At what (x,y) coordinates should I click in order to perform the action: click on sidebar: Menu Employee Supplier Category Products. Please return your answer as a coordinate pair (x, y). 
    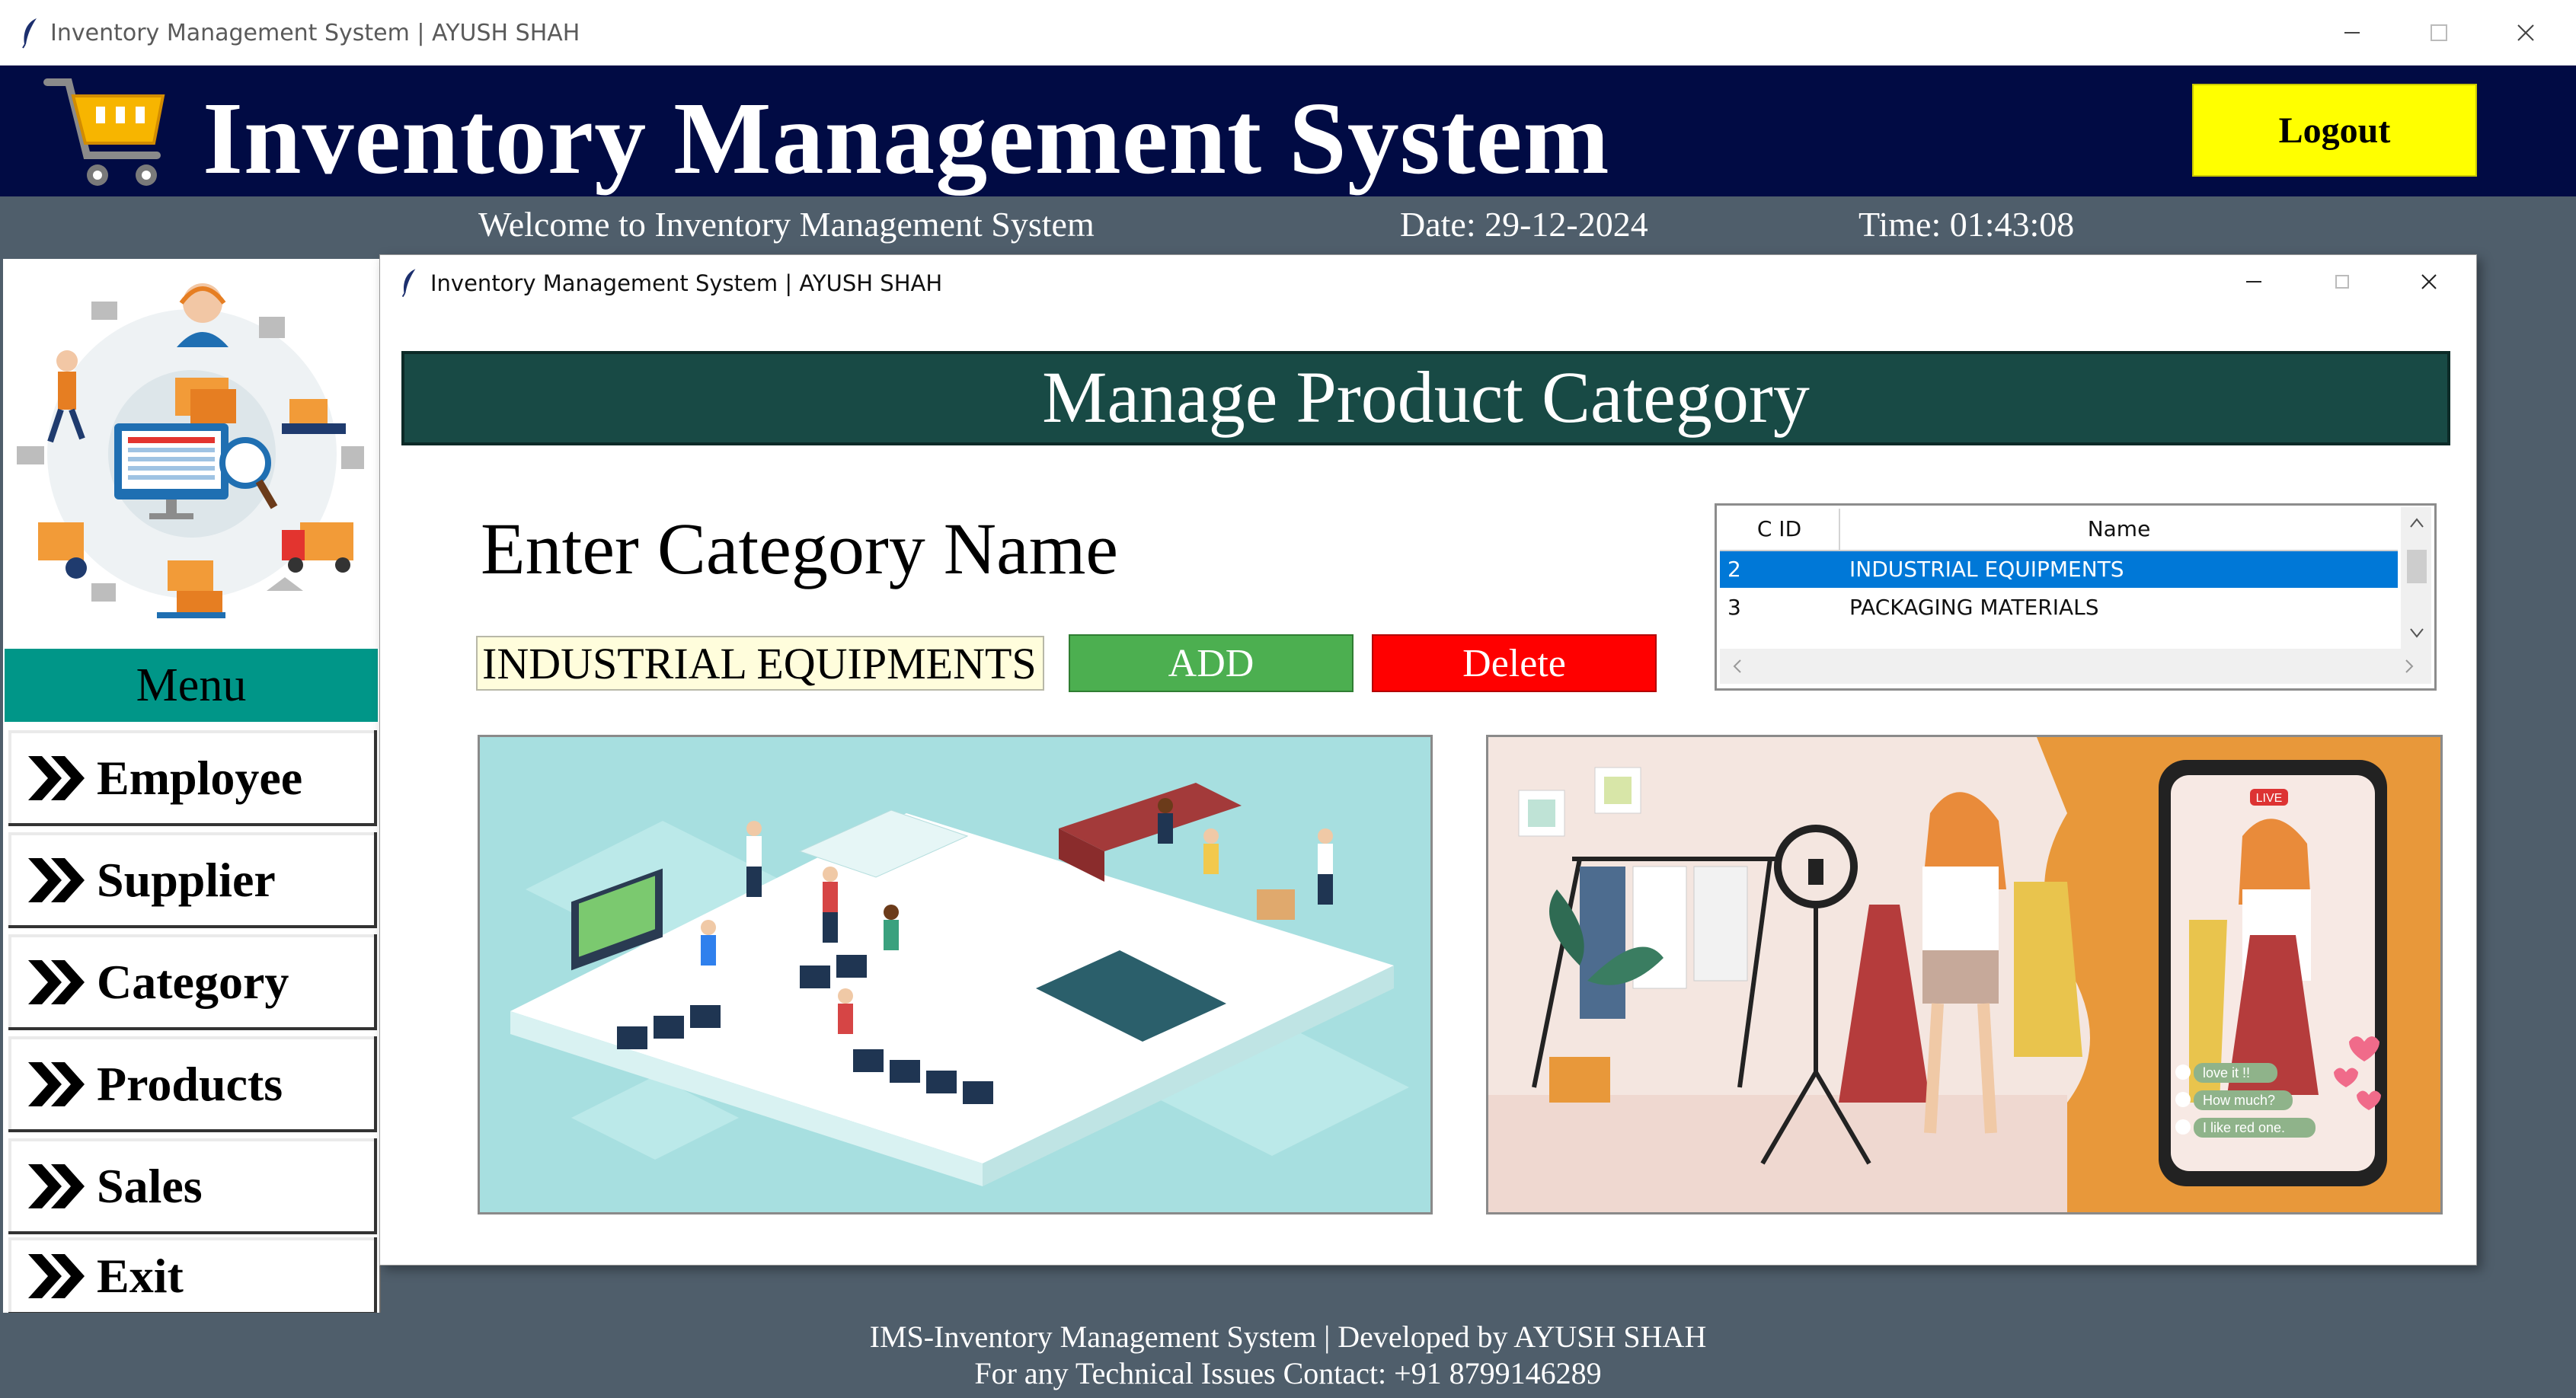
    Looking at the image, I should click on (192, 788).